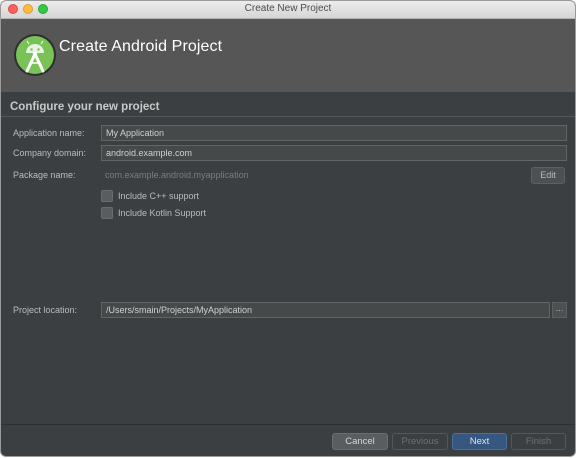 Image resolution: width=577 pixels, height=458 pixels. I want to click on section-divider, so click(288, 116).